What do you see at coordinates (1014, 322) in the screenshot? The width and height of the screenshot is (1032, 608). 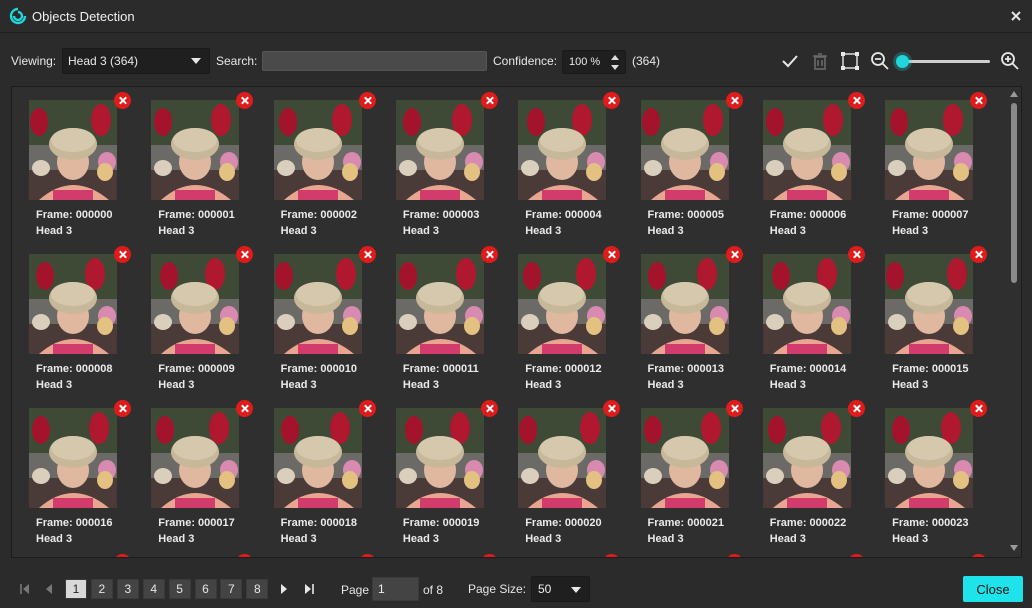 I see `vertical-scrollbar` at bounding box center [1014, 322].